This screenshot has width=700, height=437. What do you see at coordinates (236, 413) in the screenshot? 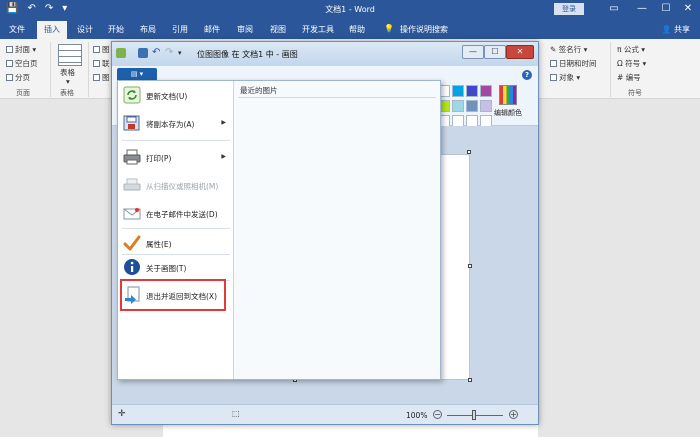
I see `selection-size-icon: ⬚` at bounding box center [236, 413].